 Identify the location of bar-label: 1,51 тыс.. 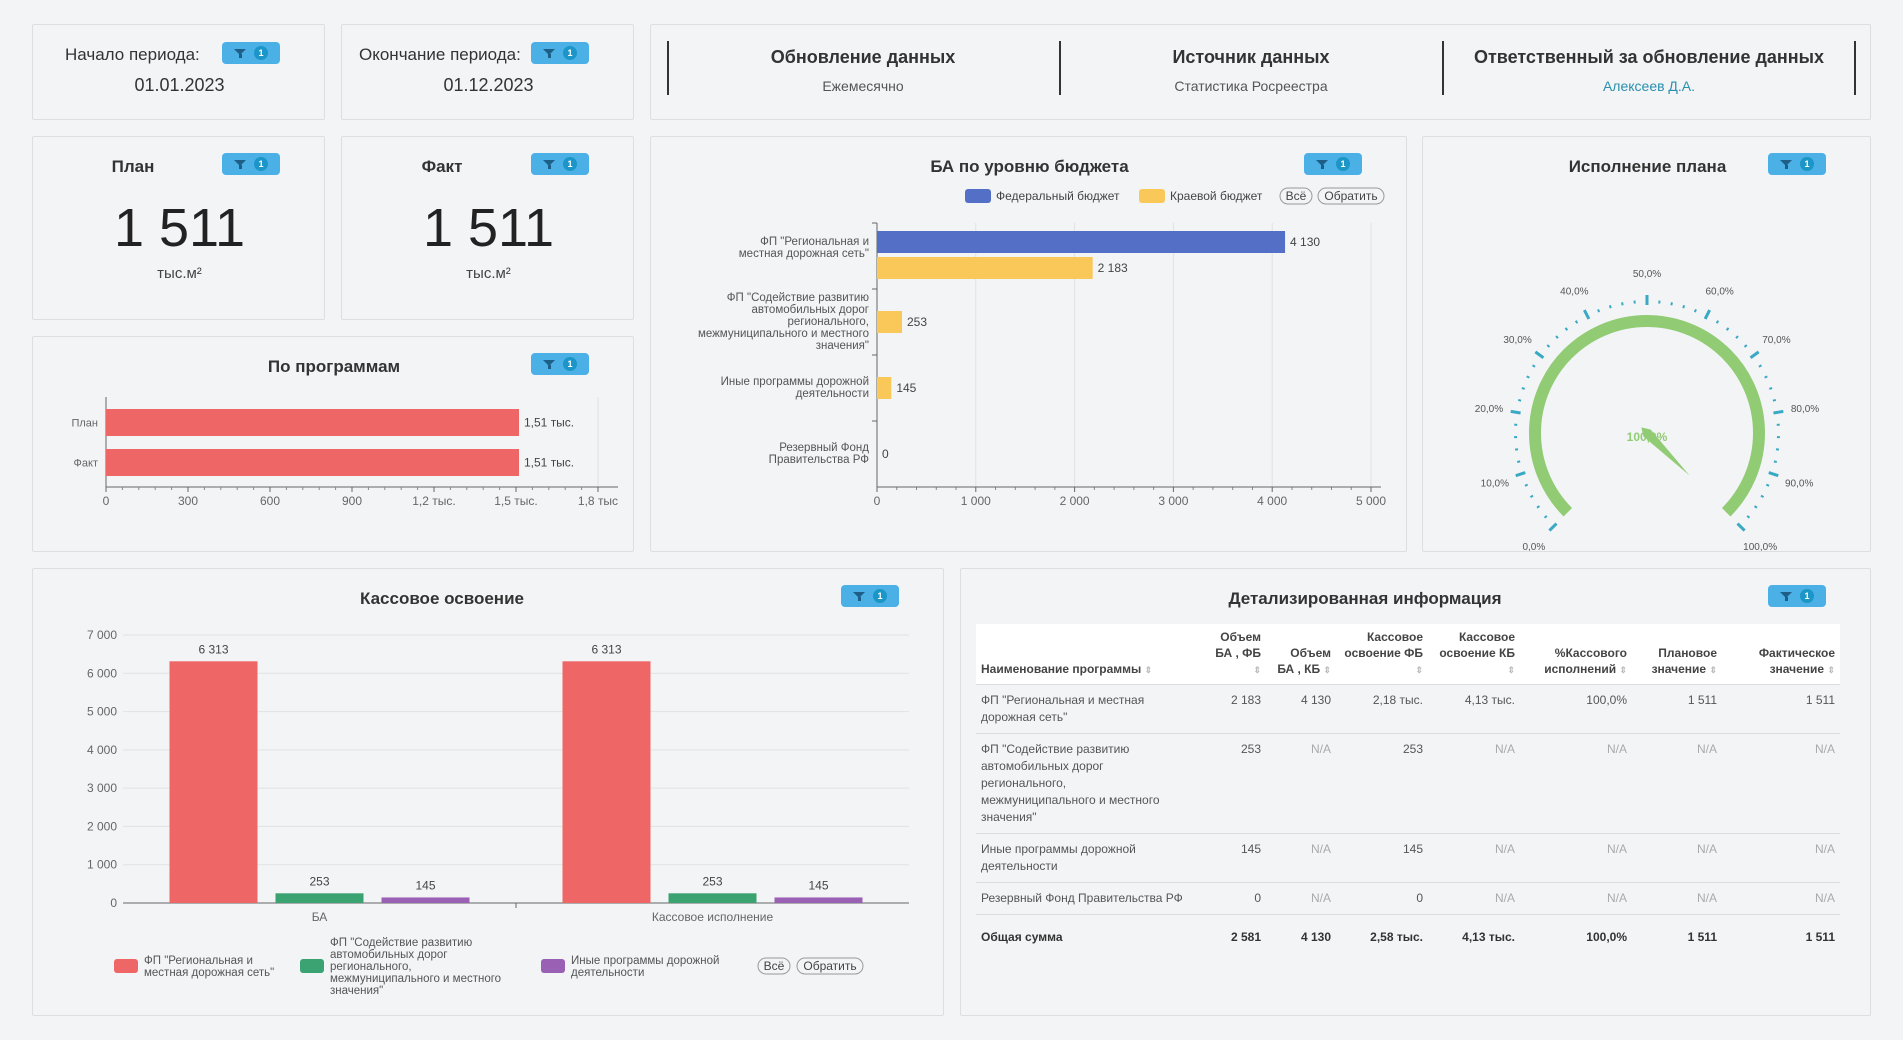
(549, 423).